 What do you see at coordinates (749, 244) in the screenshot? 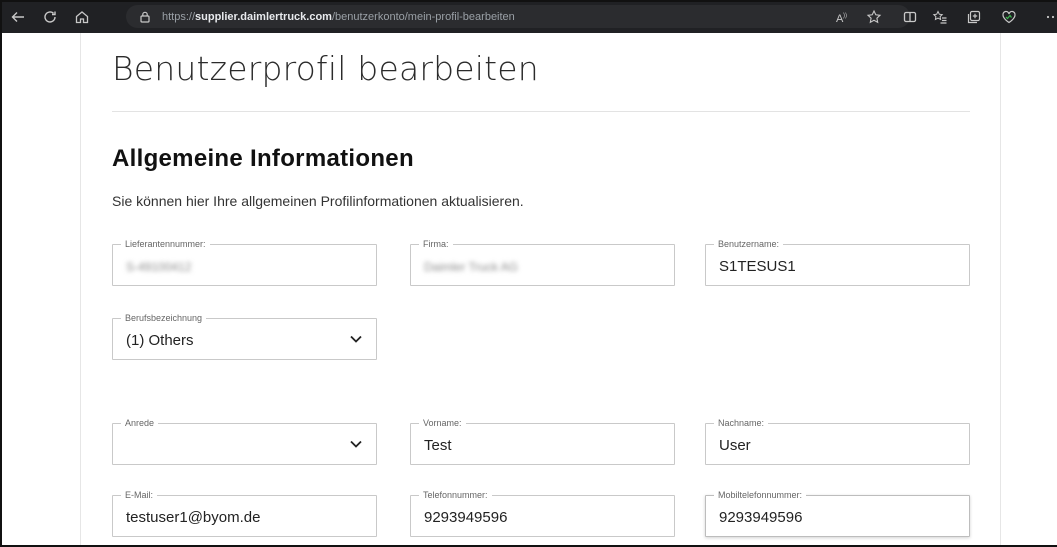
I see `benutzername-label: Benutzername:` at bounding box center [749, 244].